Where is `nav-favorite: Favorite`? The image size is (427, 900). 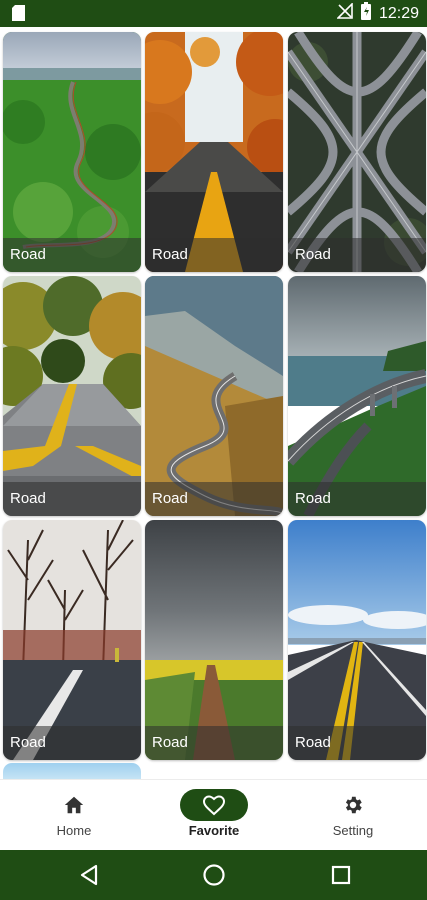 nav-favorite: Favorite is located at coordinates (214, 815).